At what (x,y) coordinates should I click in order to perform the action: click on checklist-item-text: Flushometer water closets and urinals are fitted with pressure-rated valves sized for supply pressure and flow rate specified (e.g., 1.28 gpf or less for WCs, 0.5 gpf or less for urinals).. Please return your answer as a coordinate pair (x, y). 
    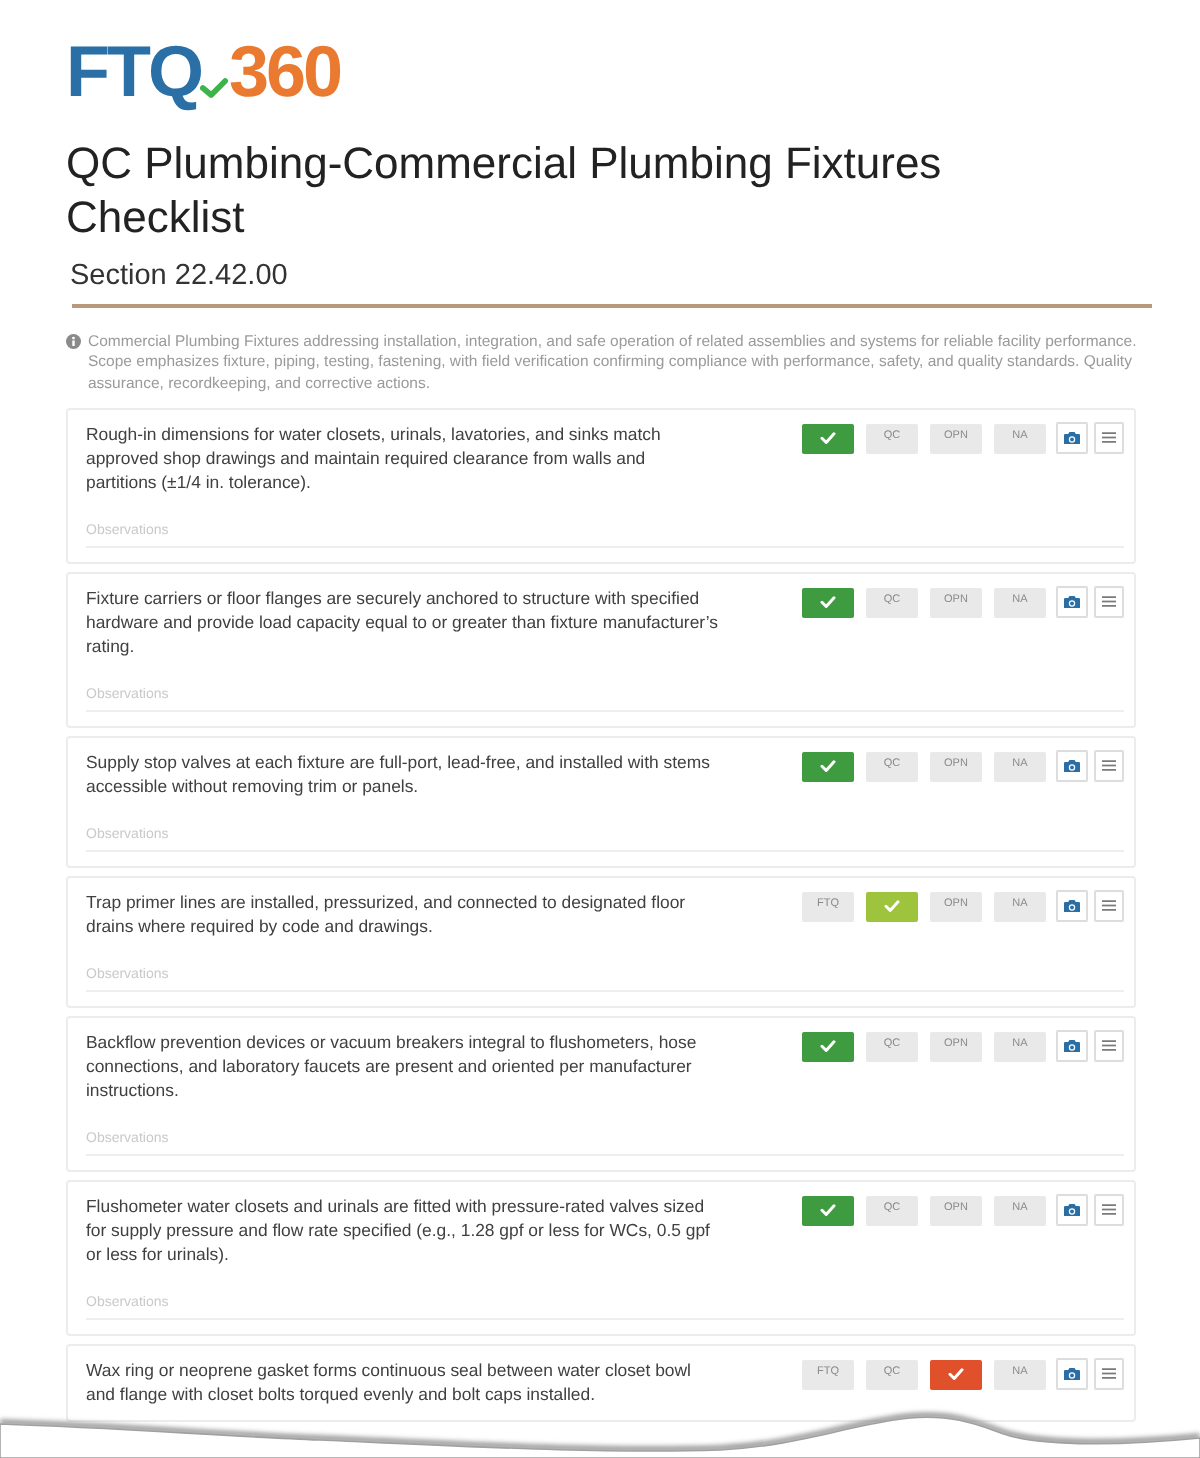
    Looking at the image, I should click on (399, 1230).